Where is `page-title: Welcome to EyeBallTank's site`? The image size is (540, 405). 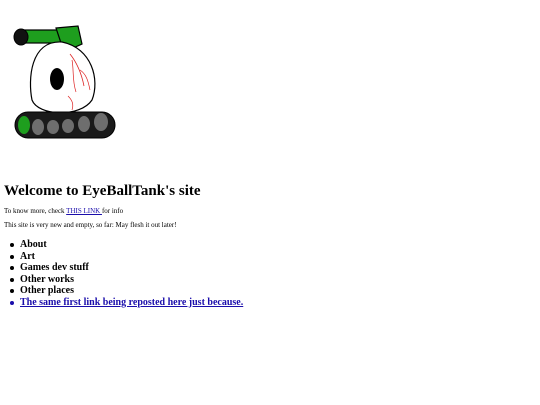 page-title: Welcome to EyeBallTank's site is located at coordinates (102, 191).